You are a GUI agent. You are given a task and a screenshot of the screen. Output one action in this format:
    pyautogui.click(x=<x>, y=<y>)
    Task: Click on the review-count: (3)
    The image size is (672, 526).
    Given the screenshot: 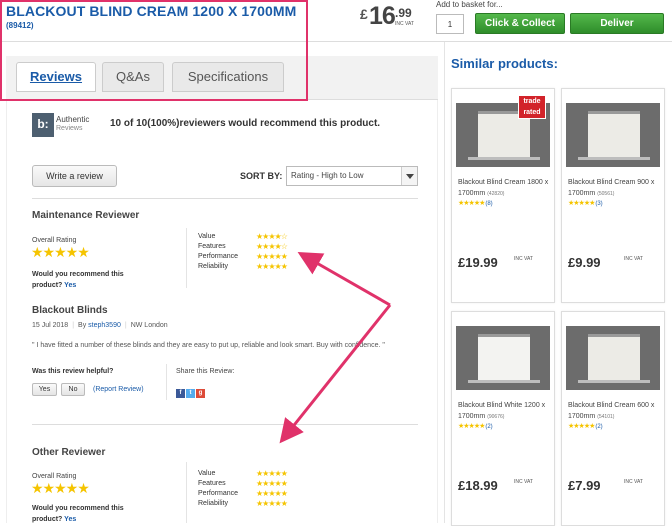 What is the action you would take?
    pyautogui.click(x=598, y=204)
    